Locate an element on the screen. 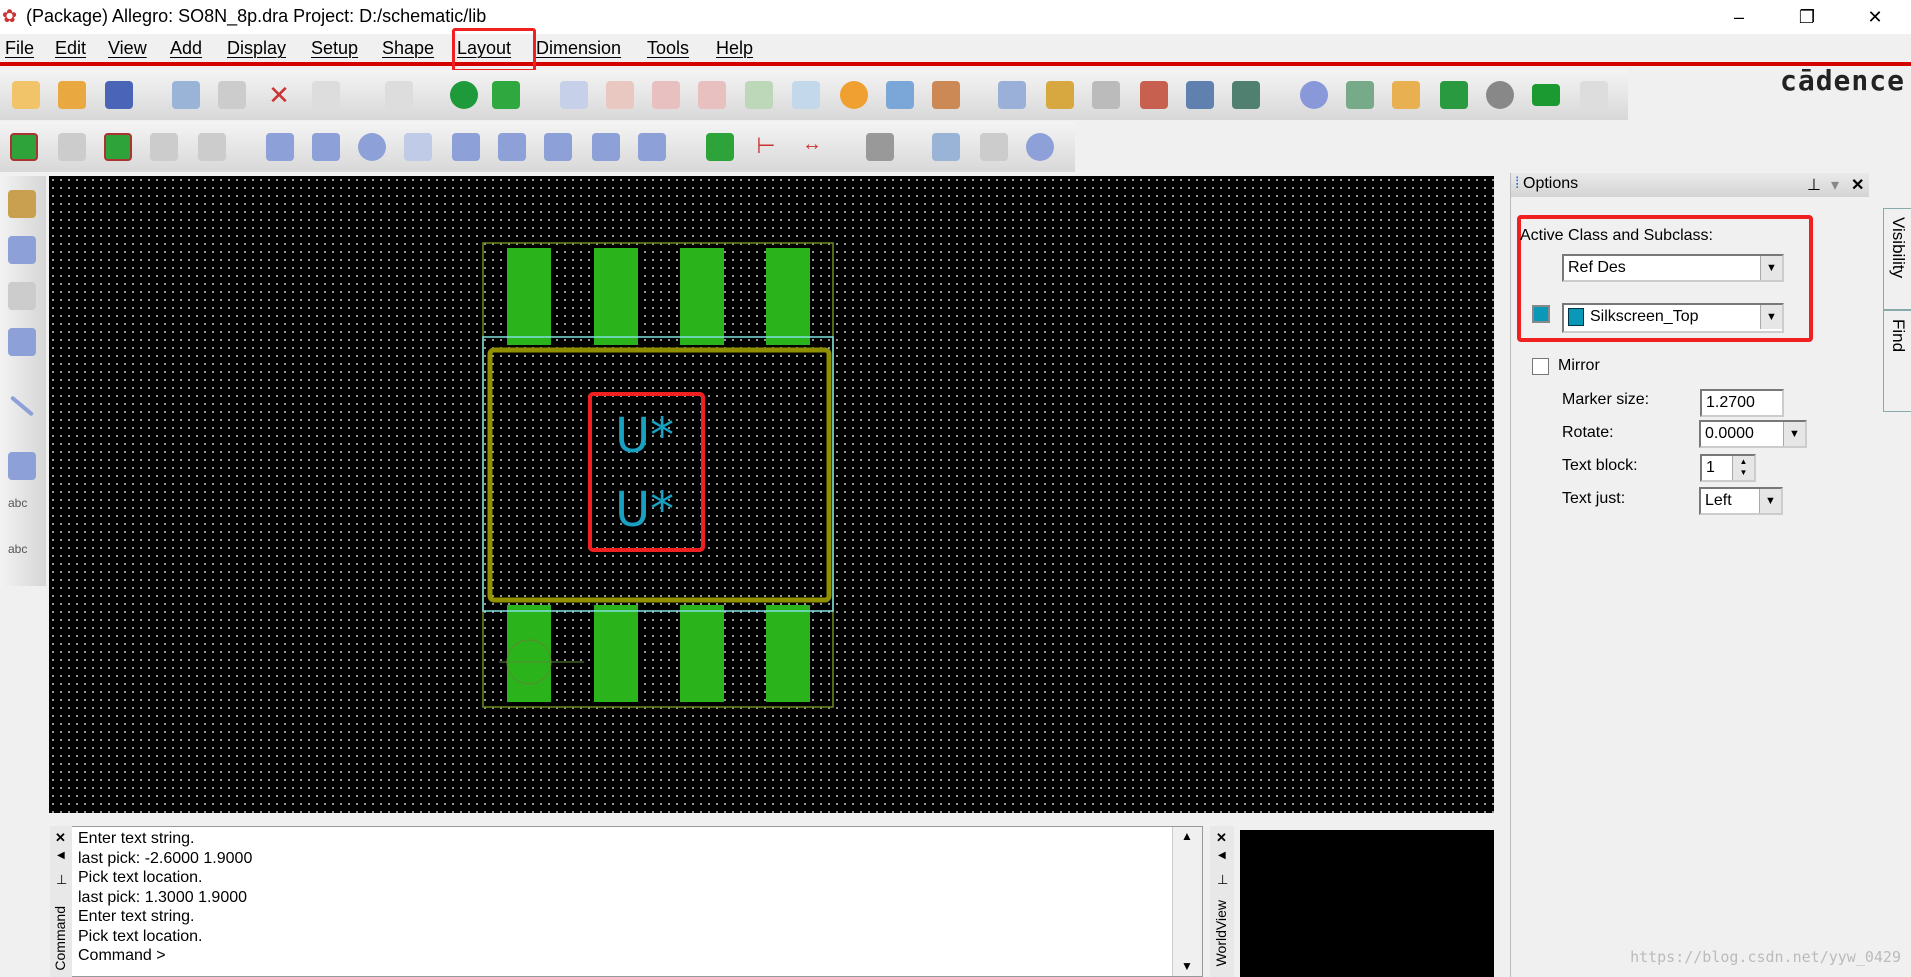 Image resolution: width=1911 pixels, height=977 pixels. open-folder-icon is located at coordinates (72, 95).